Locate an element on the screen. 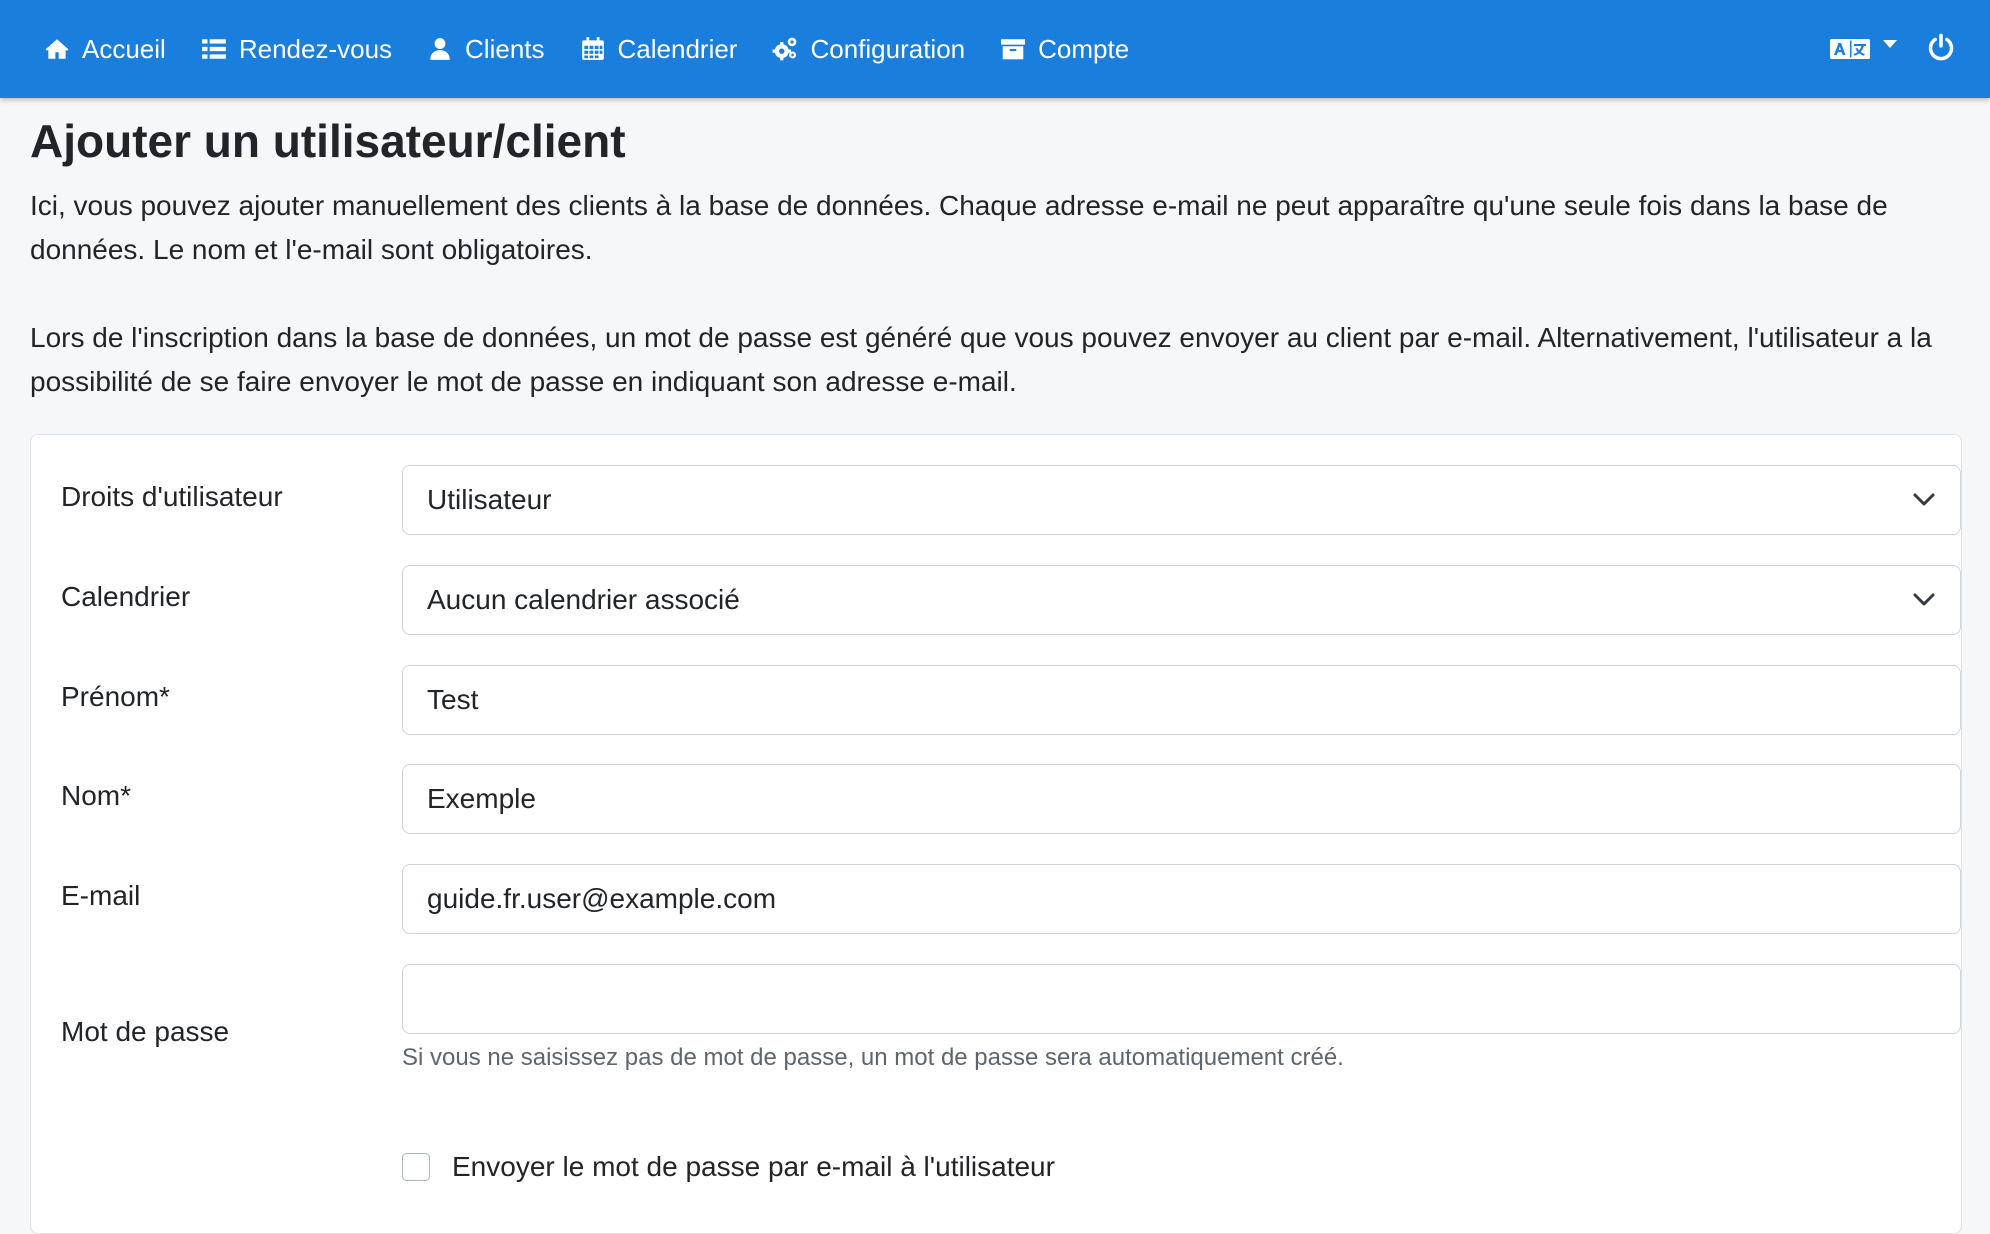  page-title: Ajouter un utilisateur/client is located at coordinates (328, 141).